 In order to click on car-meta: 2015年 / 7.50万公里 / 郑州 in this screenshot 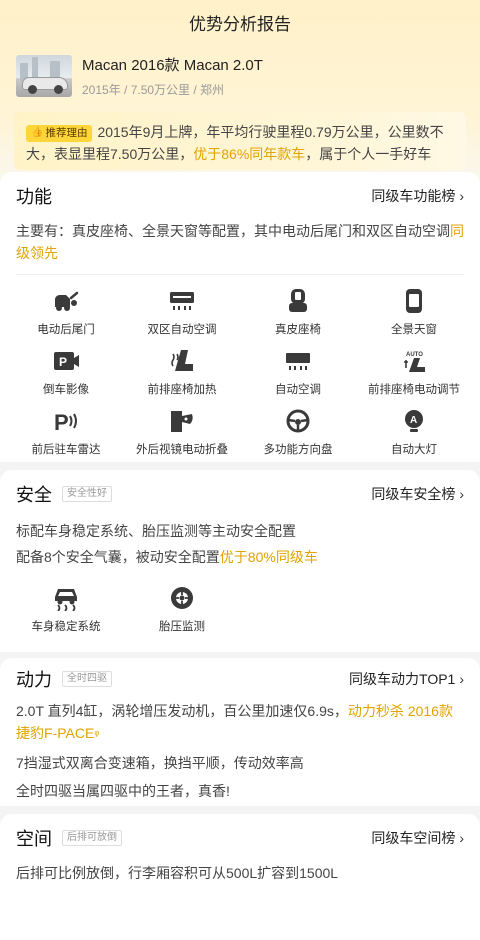, I will do `click(153, 90)`.